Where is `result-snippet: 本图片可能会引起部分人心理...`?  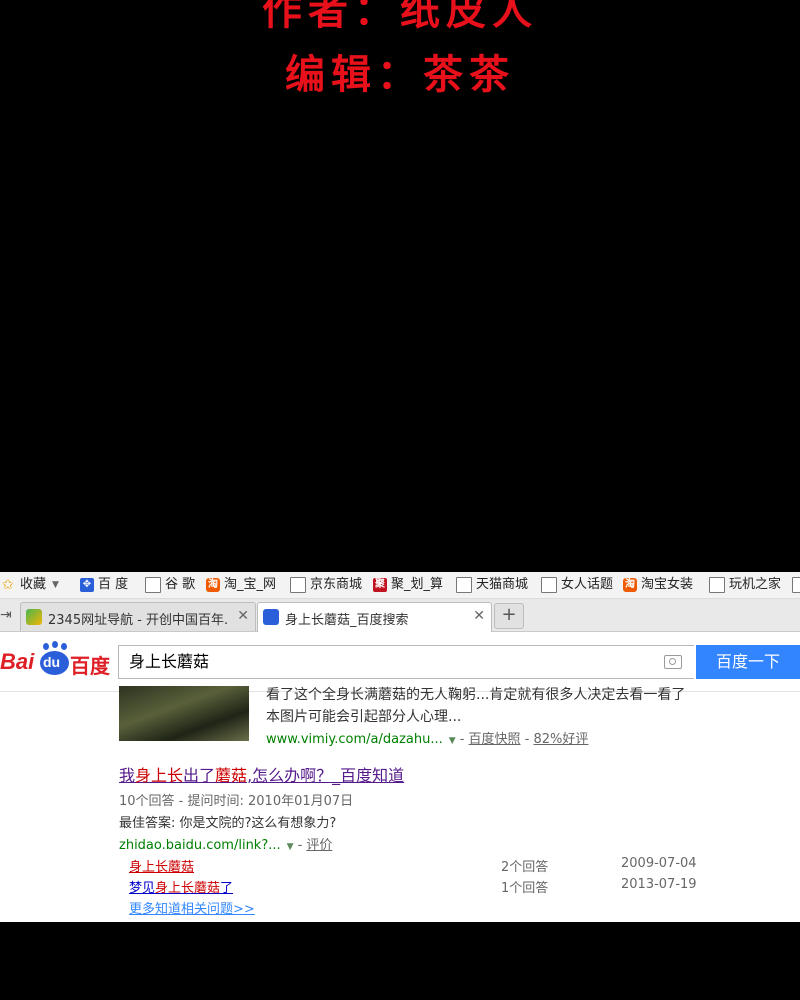 result-snippet: 本图片可能会引起部分人心理... is located at coordinates (364, 717).